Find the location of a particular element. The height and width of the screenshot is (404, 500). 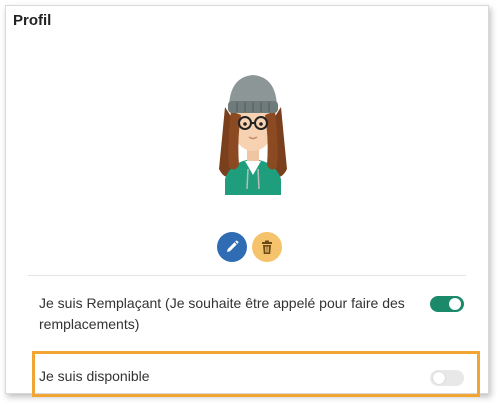

delete-avatar-button is located at coordinates (267, 247).